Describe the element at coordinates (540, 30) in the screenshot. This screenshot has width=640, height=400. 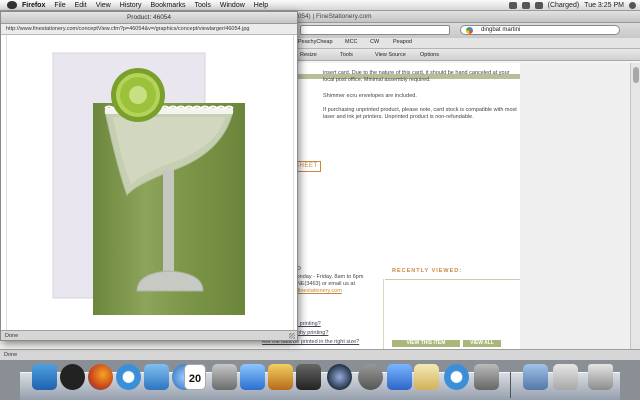
I see `search-input: dingbat martini` at that location.